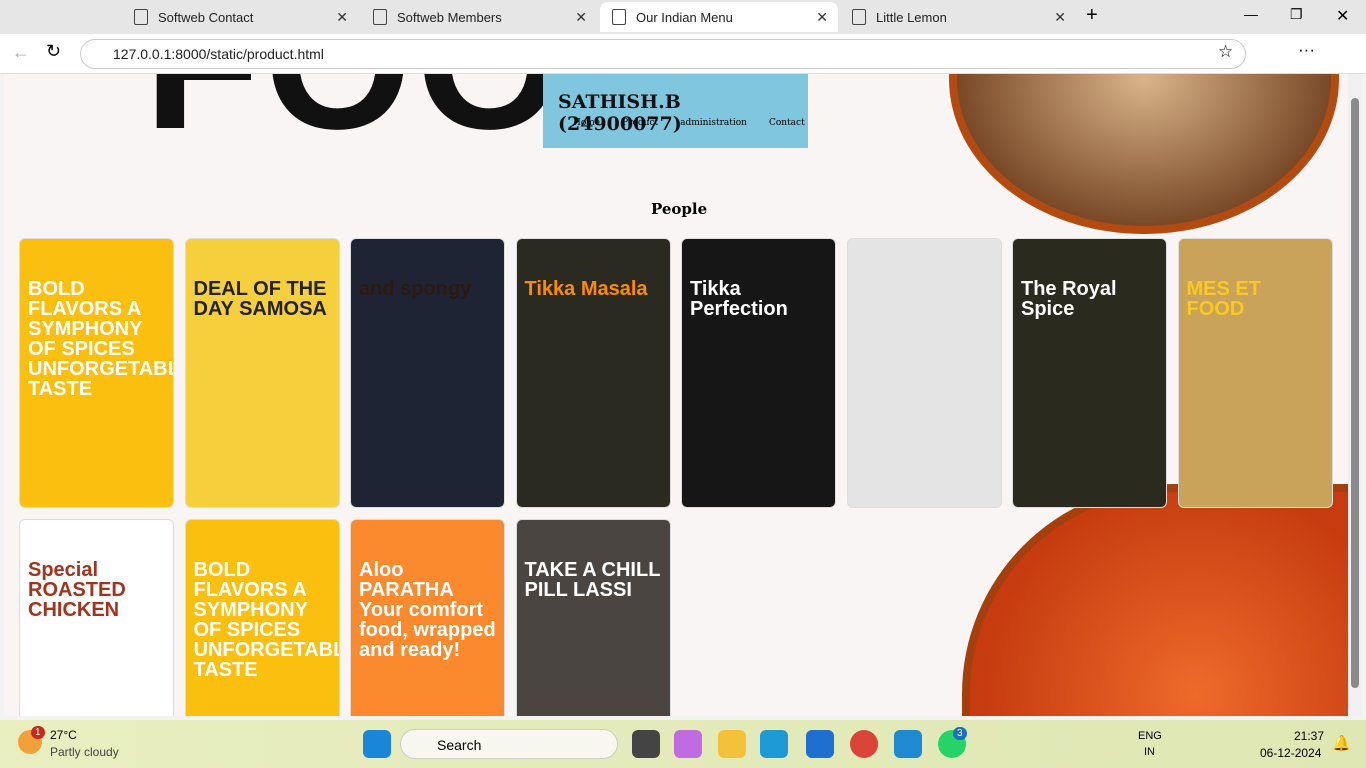 The image size is (1366, 768). What do you see at coordinates (260, 299) in the screenshot?
I see `card-text: DEAL OF THE DAY SAMOSA` at bounding box center [260, 299].